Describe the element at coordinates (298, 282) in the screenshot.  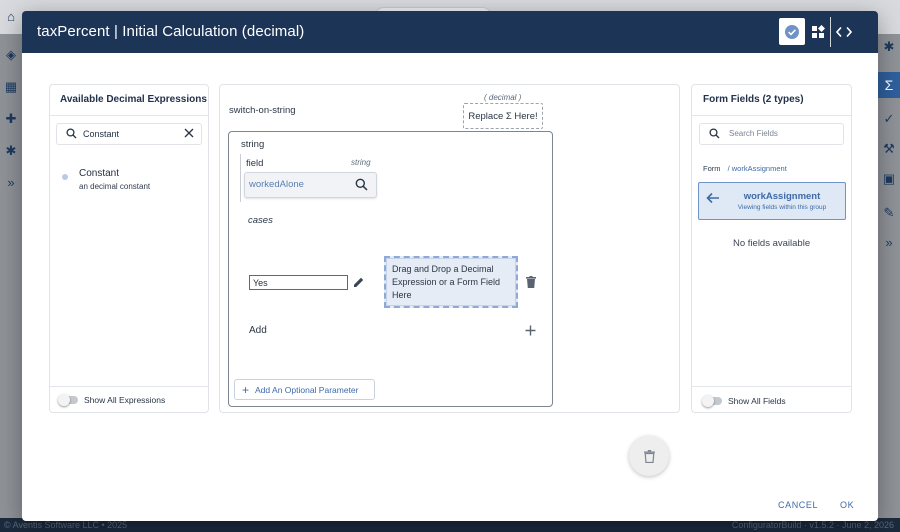
I see `case-value-input` at that location.